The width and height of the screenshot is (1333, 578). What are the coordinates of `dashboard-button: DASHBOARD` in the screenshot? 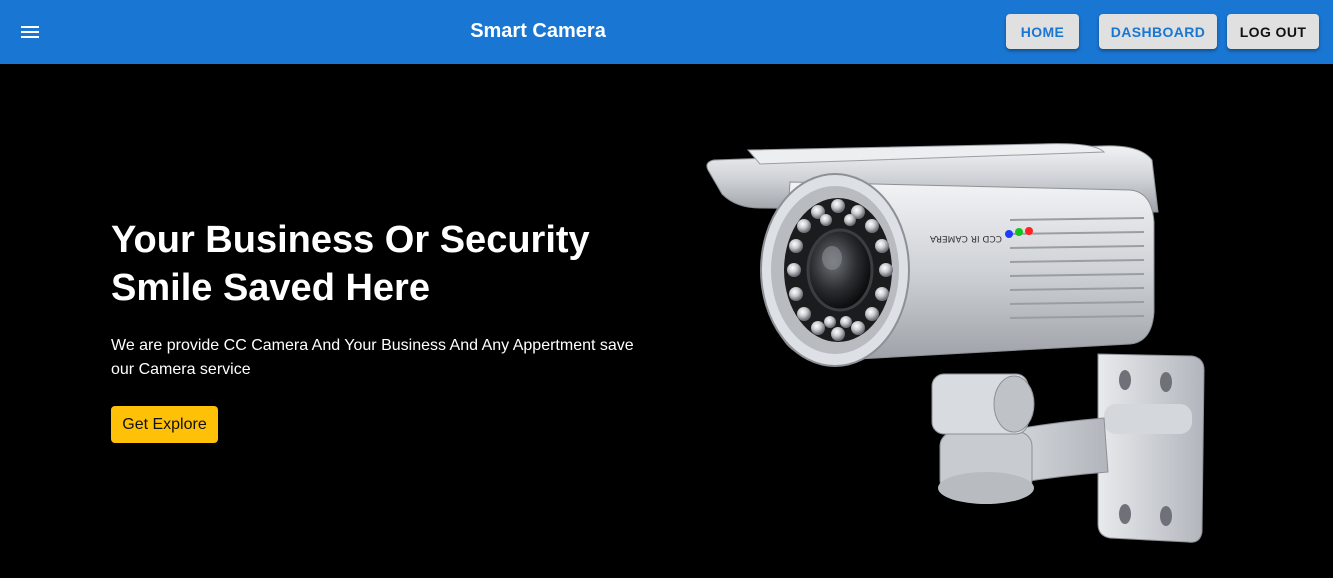 It's located at (1158, 31).